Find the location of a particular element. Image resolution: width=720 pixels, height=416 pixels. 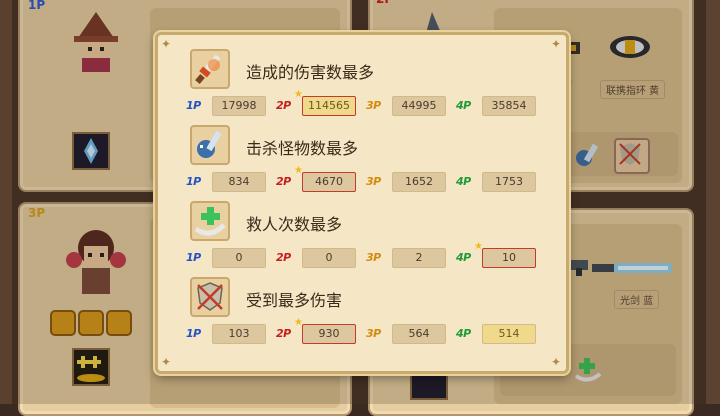

value-4p: 10 is located at coordinates (509, 258).